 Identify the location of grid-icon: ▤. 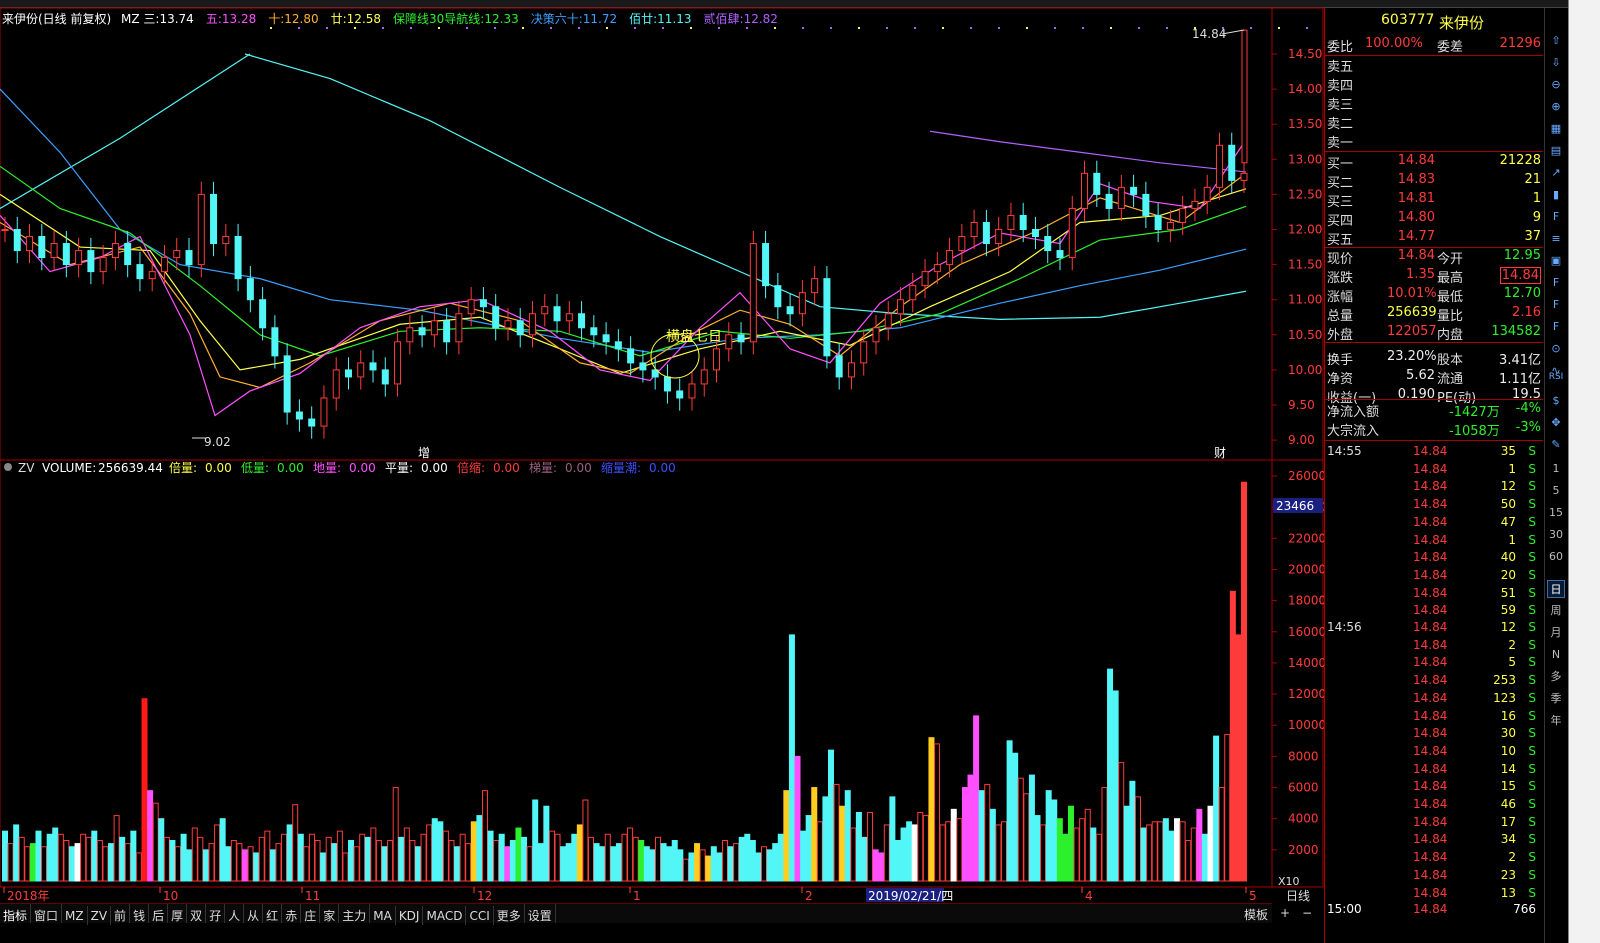
(1556, 151).